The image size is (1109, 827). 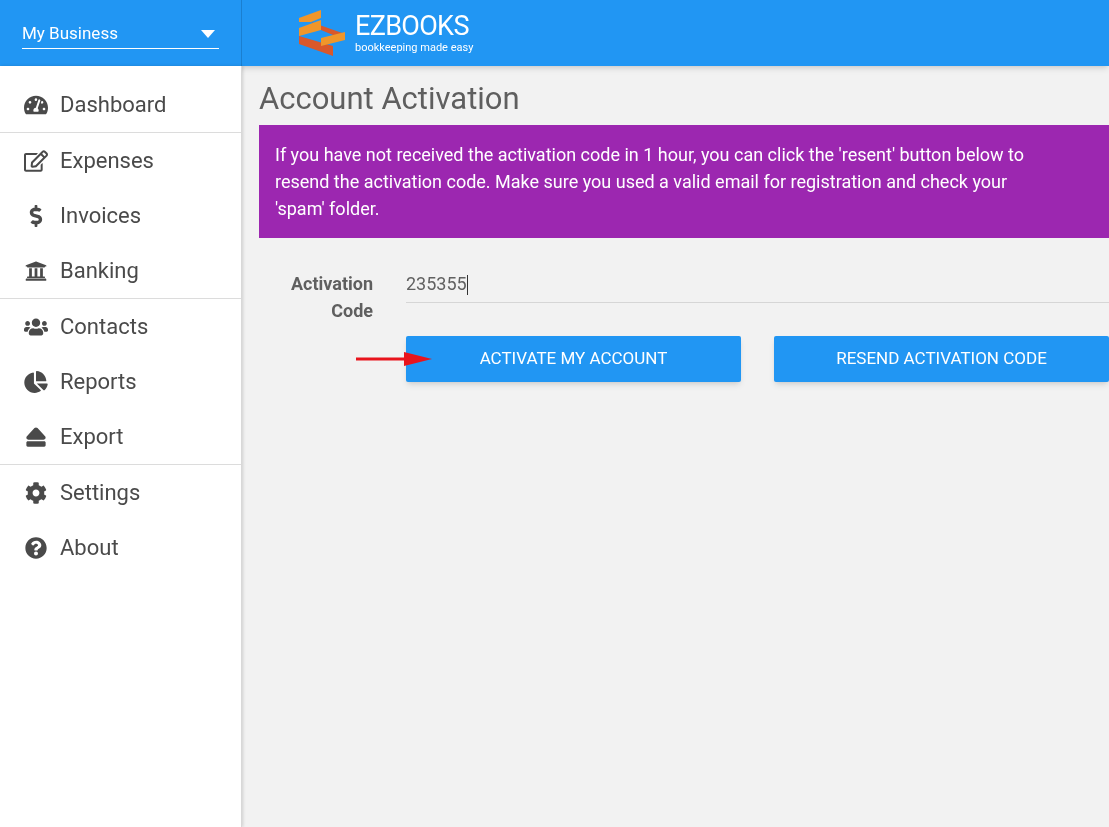 I want to click on settings-icon, so click(x=36, y=492).